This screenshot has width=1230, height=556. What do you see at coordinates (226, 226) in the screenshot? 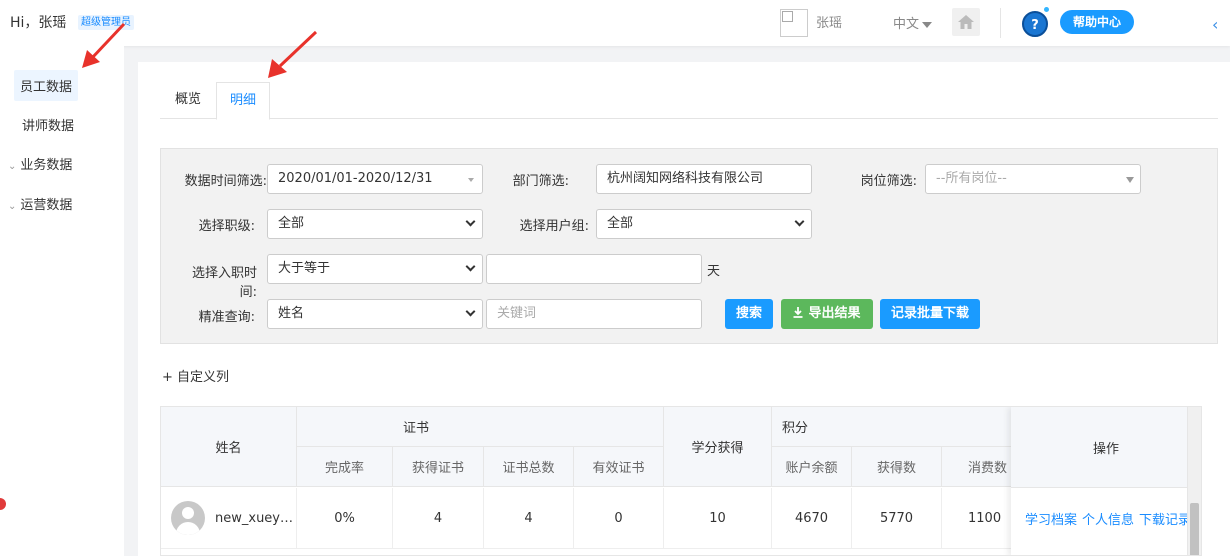
I see `rank-filter-label: 选择职级:` at bounding box center [226, 226].